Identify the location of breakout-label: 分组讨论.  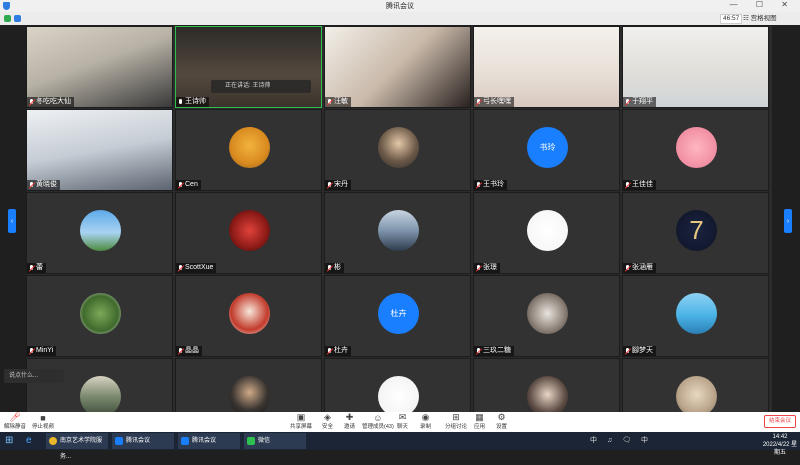
(456, 427).